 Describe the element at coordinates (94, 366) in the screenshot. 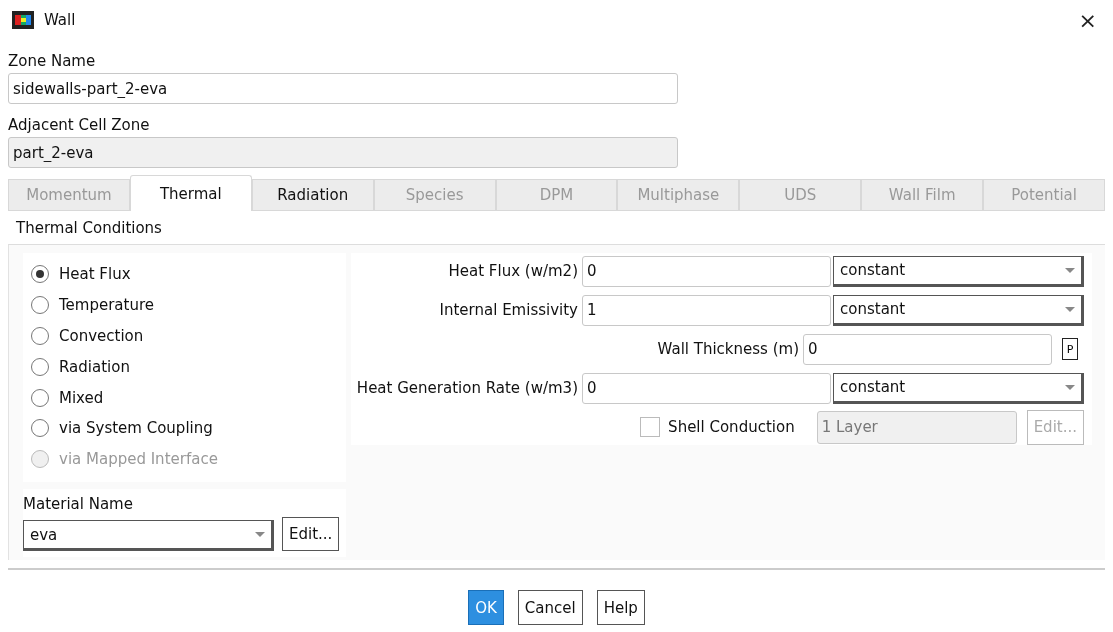

I see `radio-label: Radiation` at that location.